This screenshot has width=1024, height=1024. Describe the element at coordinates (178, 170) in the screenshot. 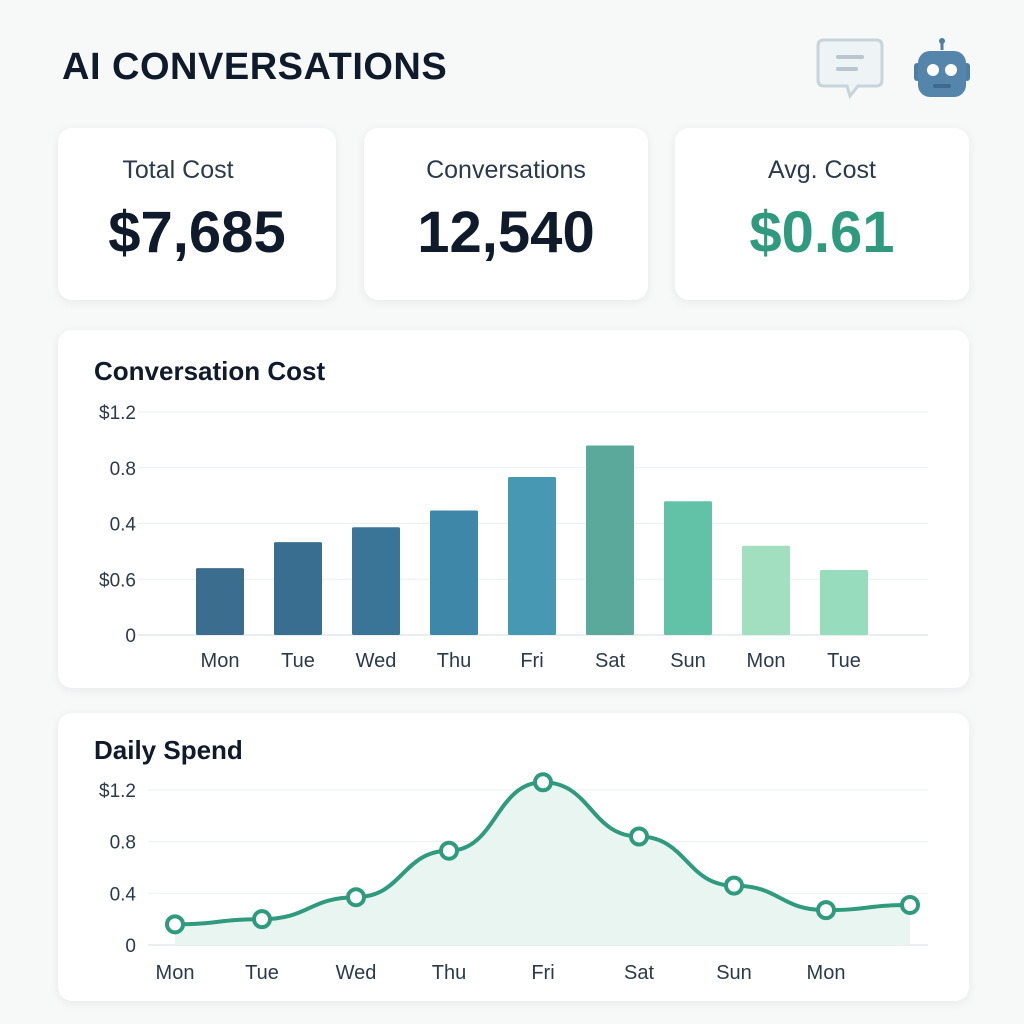

I see `kpi-label: Total Cost` at that location.